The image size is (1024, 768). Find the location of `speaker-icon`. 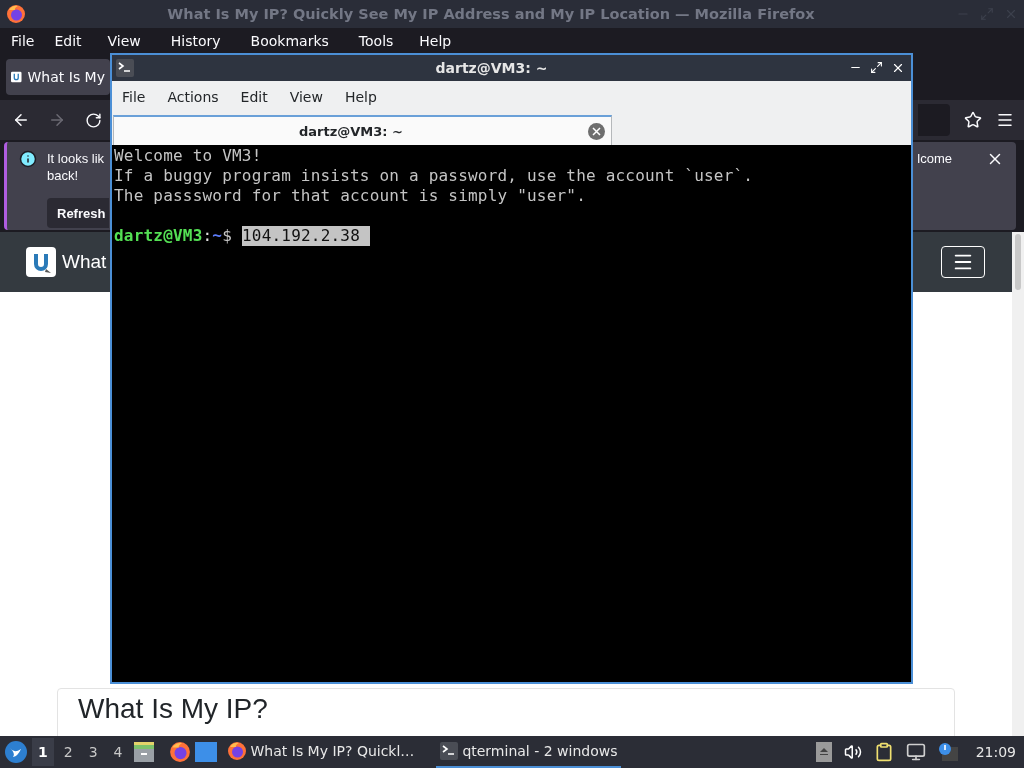

speaker-icon is located at coordinates (852, 752).